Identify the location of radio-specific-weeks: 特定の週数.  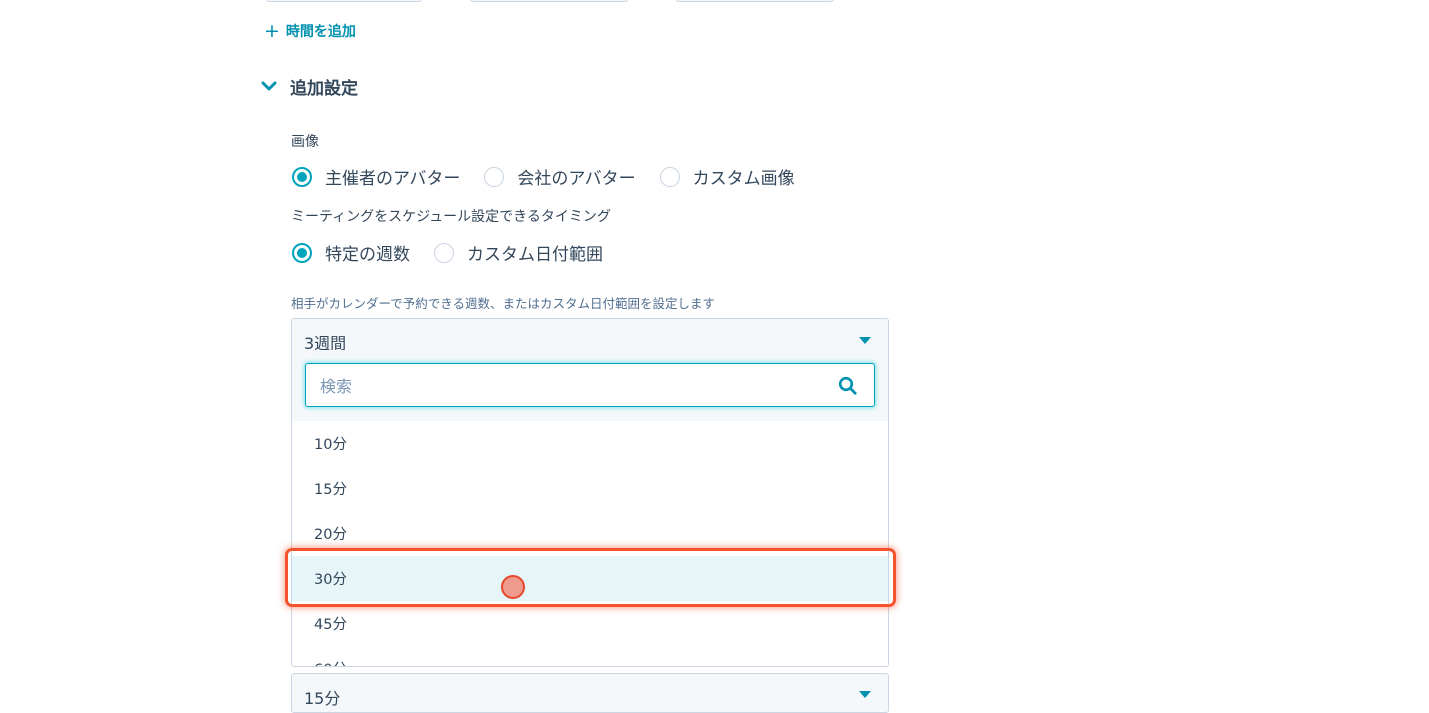
(351, 252).